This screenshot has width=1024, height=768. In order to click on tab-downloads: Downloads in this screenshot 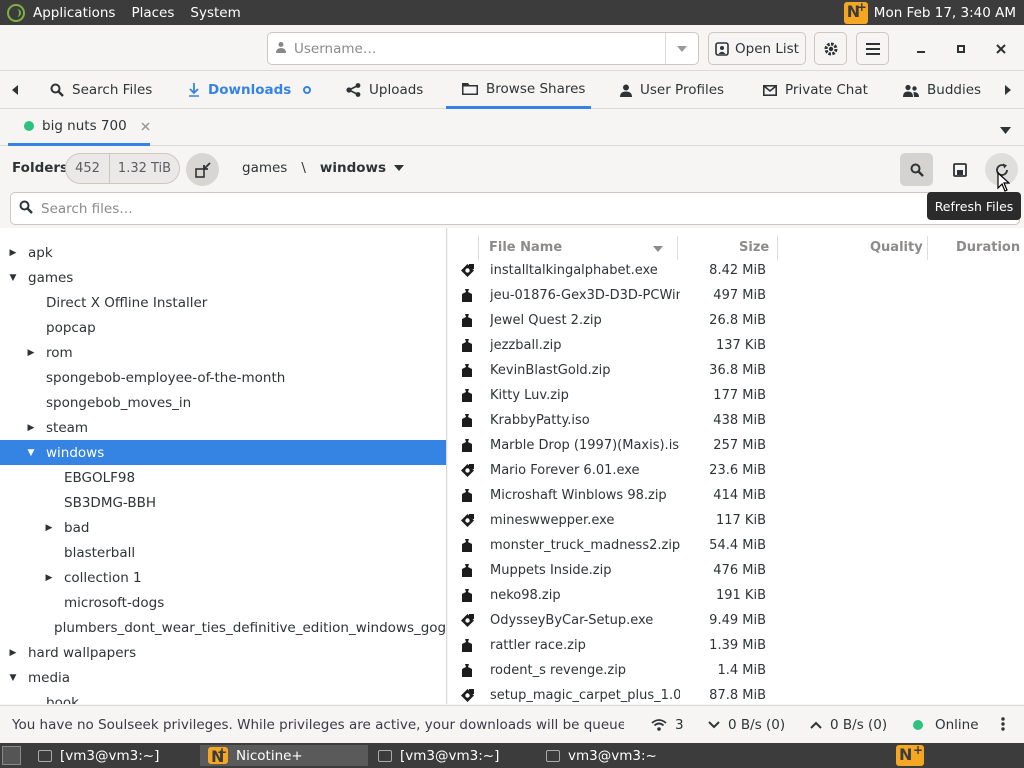, I will do `click(250, 90)`.